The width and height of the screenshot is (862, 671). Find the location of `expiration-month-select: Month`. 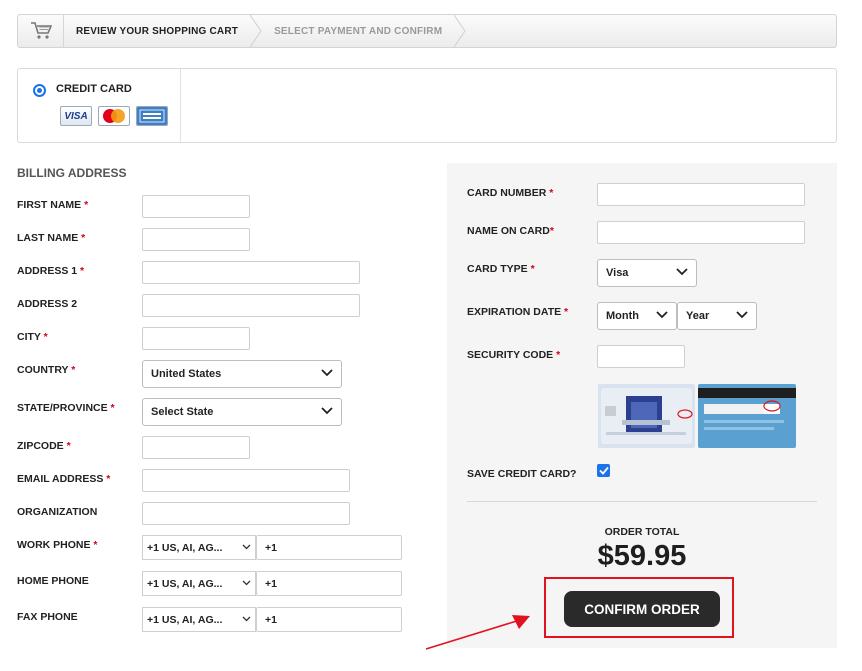

expiration-month-select: Month is located at coordinates (637, 316).